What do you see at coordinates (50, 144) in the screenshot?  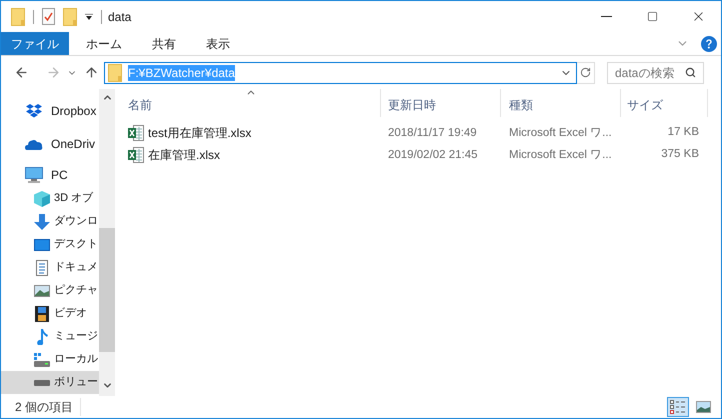 I see `sidebar-item: OneDriv` at bounding box center [50, 144].